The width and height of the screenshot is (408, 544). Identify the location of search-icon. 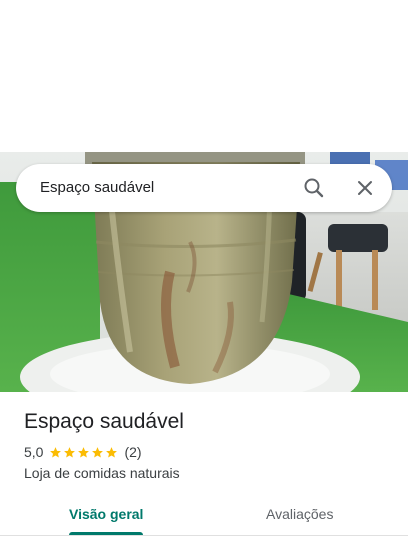
(314, 188).